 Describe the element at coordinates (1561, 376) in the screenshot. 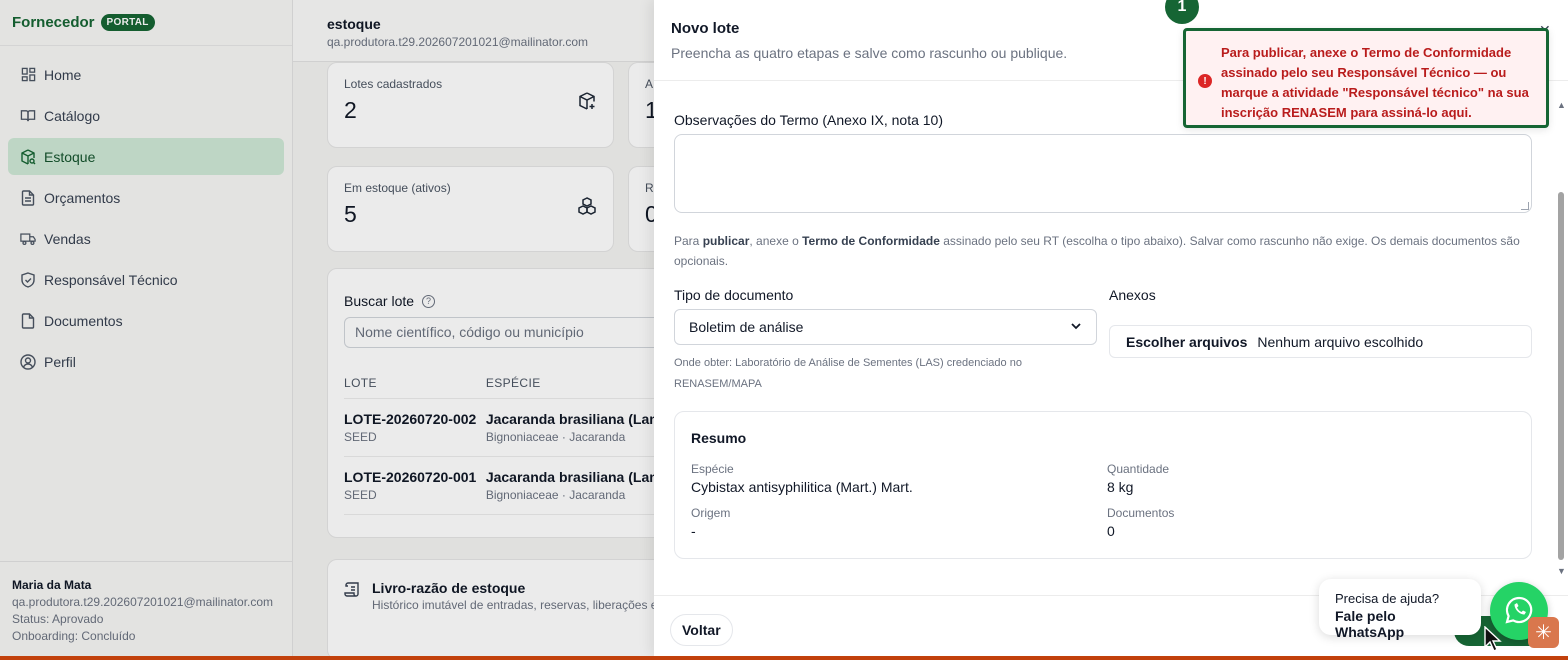

I see `scroll-thumb` at that location.